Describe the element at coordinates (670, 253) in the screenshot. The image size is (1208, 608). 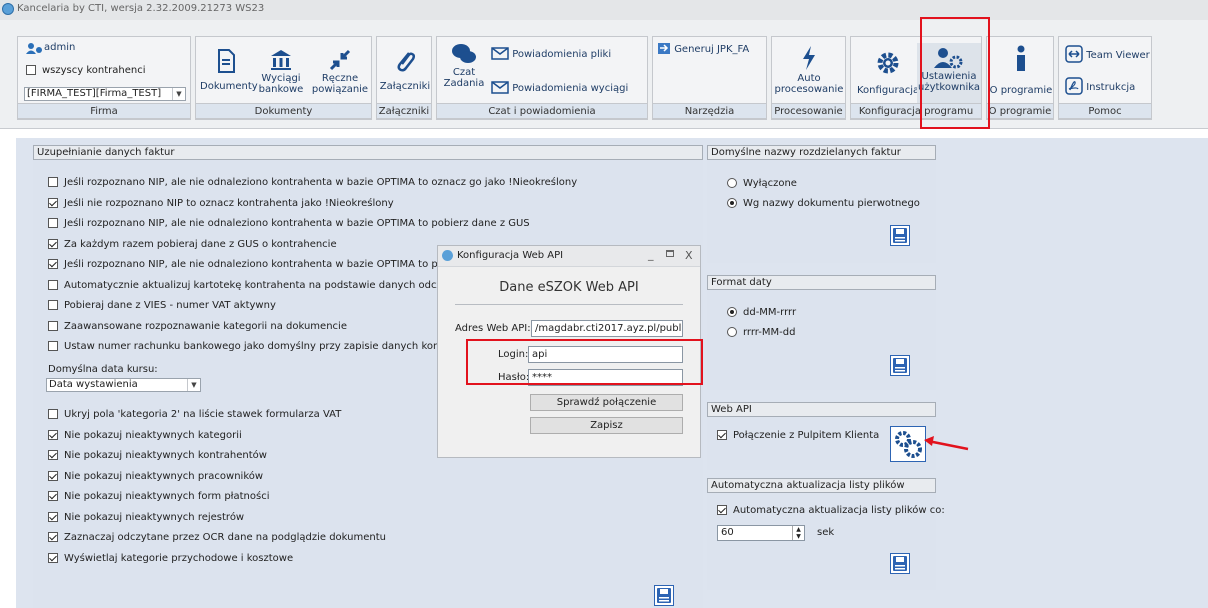
I see `maximize-icon` at that location.